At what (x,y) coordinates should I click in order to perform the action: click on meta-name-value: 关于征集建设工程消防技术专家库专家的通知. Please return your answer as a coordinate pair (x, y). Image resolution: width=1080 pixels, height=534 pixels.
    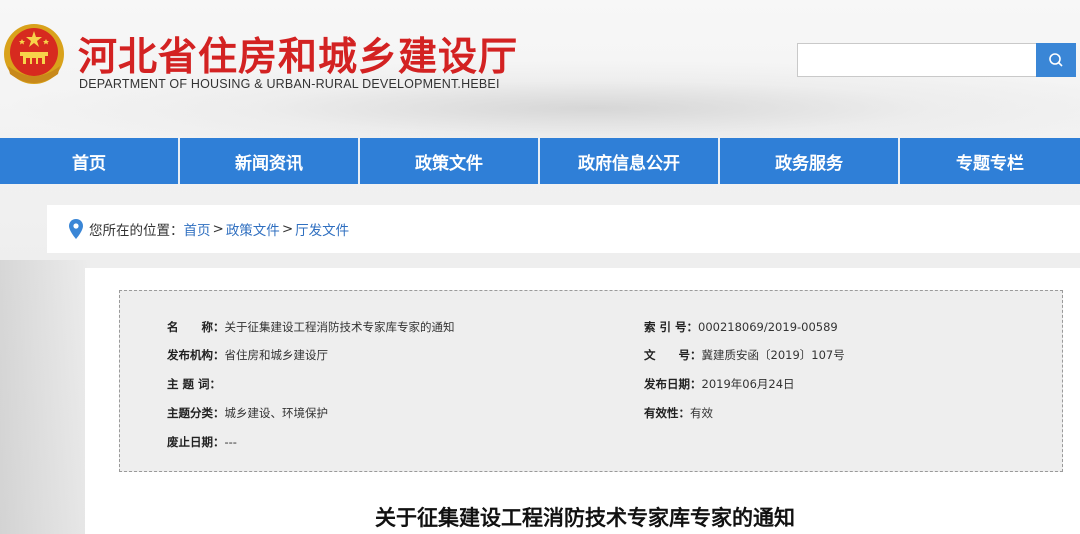
    Looking at the image, I should click on (339, 327).